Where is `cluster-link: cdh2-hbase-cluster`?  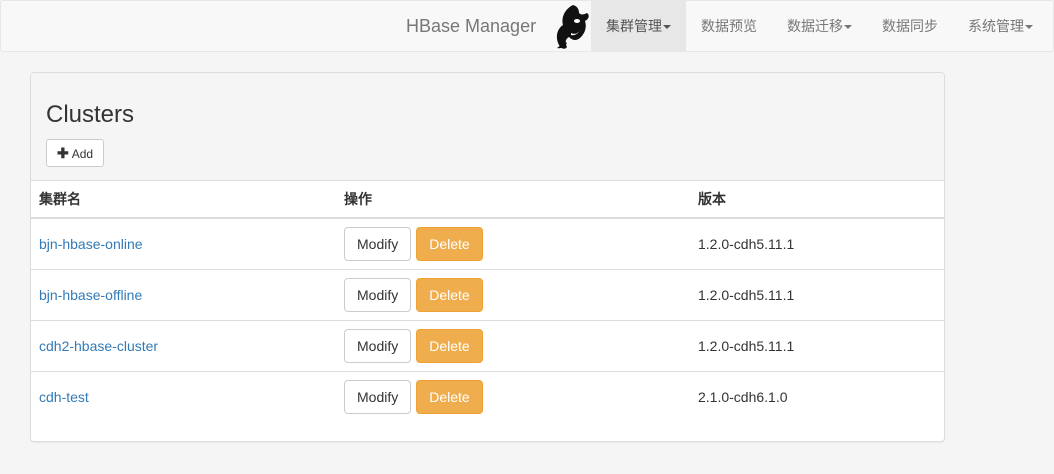 cluster-link: cdh2-hbase-cluster is located at coordinates (98, 346).